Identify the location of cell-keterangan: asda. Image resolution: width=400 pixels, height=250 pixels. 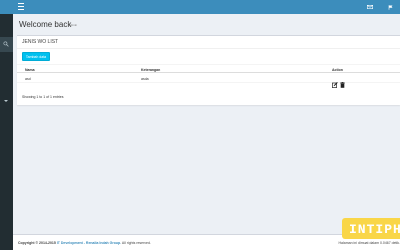
(145, 79).